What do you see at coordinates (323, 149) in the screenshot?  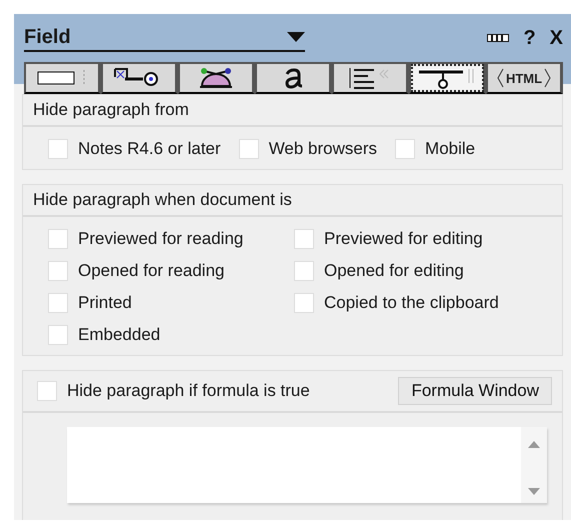 I see `checkbox-label: Web browsers` at bounding box center [323, 149].